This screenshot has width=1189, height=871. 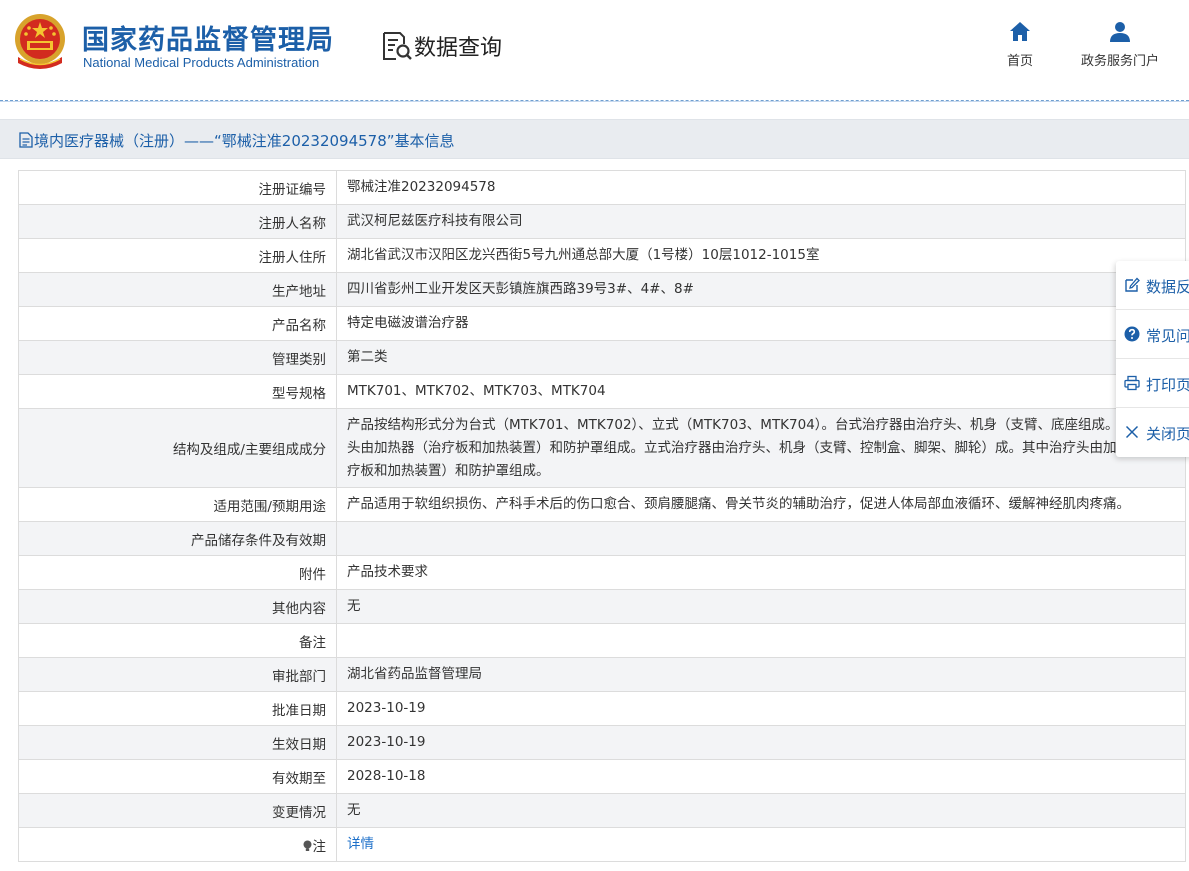 I want to click on row-value: 产品技术要求, so click(x=761, y=572).